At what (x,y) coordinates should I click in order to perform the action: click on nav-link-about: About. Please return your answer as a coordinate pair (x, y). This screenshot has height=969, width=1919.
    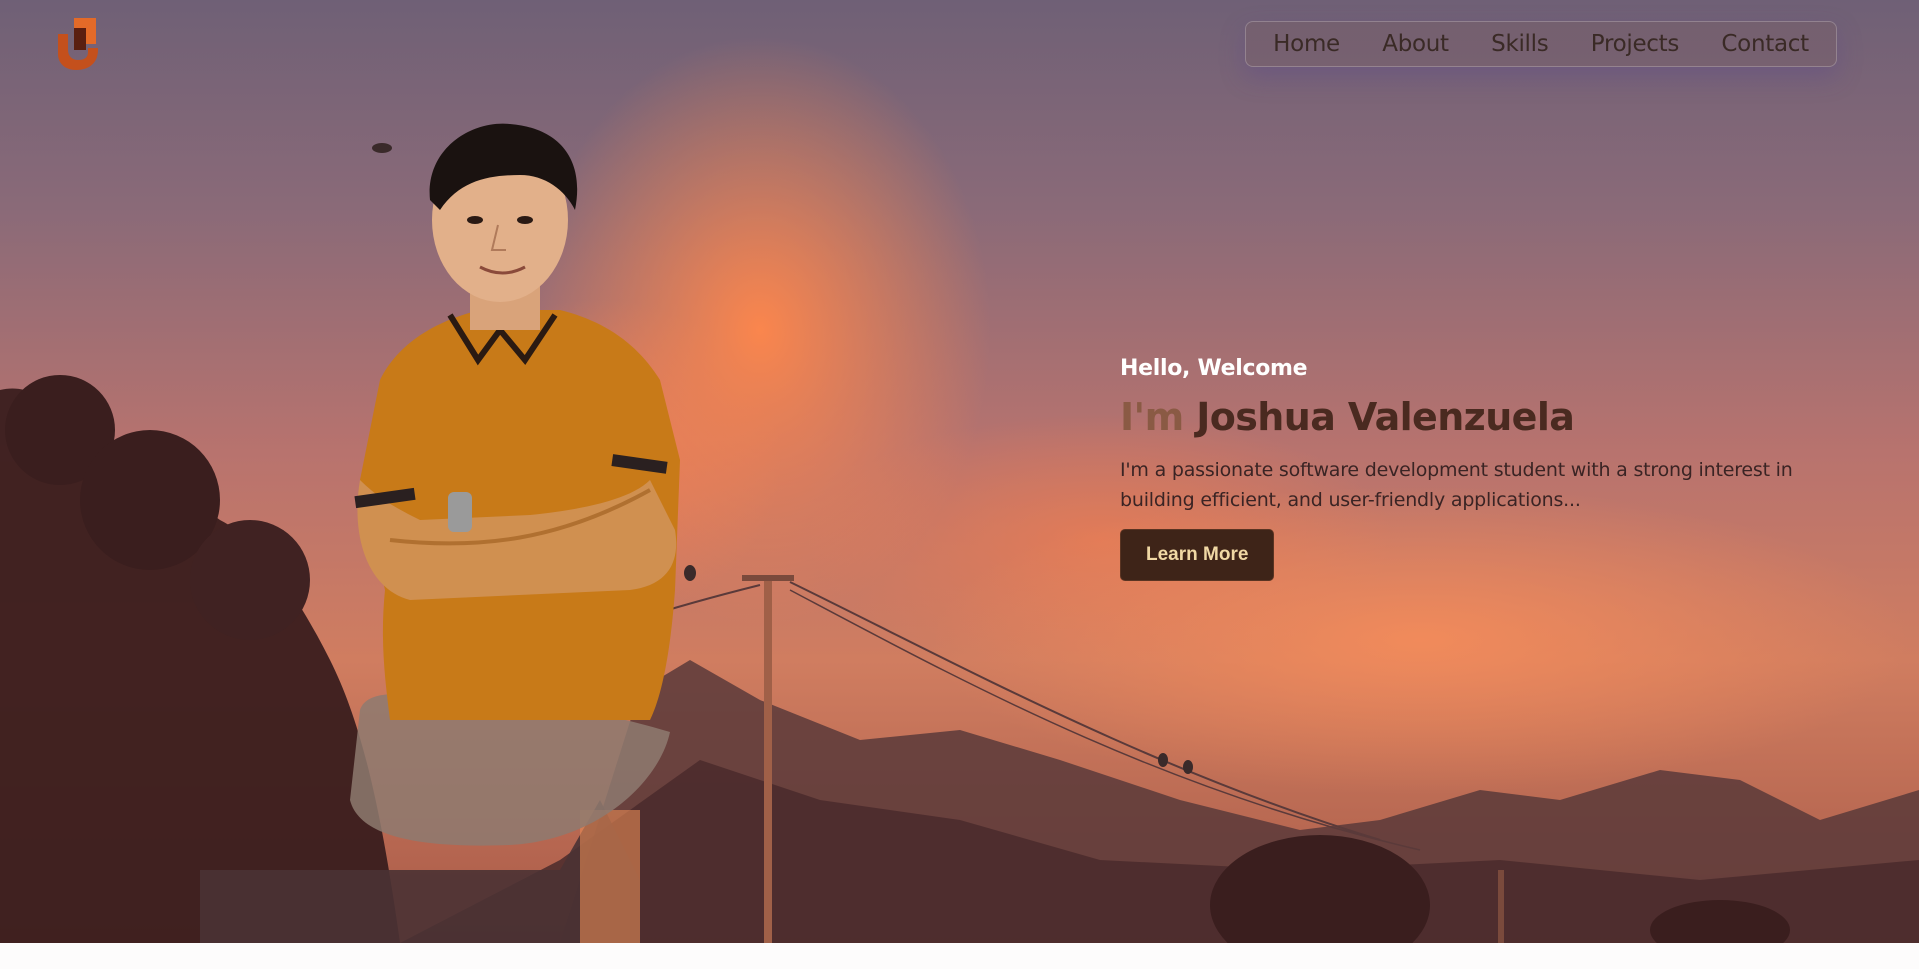
    Looking at the image, I should click on (1415, 44).